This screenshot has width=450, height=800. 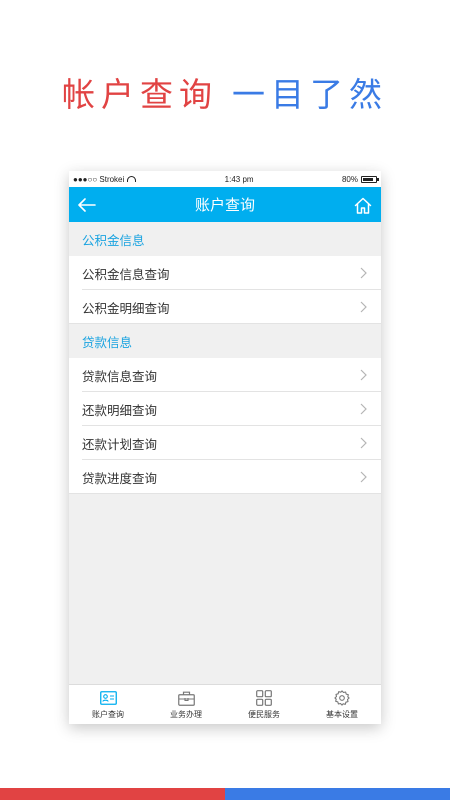 What do you see at coordinates (225, 443) in the screenshot?
I see `list-item-repay-plan: 还款计划查询` at bounding box center [225, 443].